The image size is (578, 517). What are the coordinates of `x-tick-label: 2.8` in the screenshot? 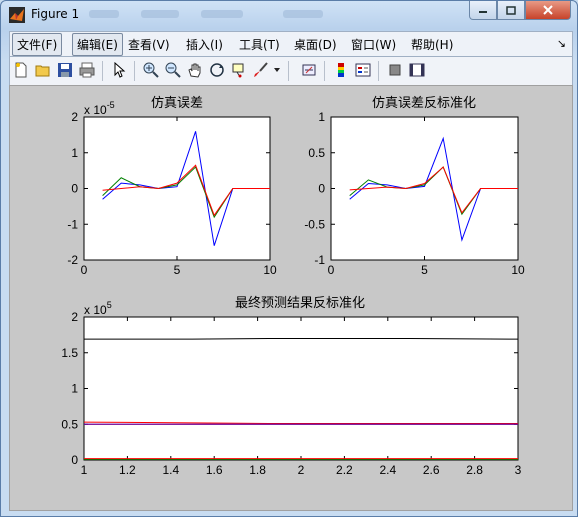 It's located at (474, 470).